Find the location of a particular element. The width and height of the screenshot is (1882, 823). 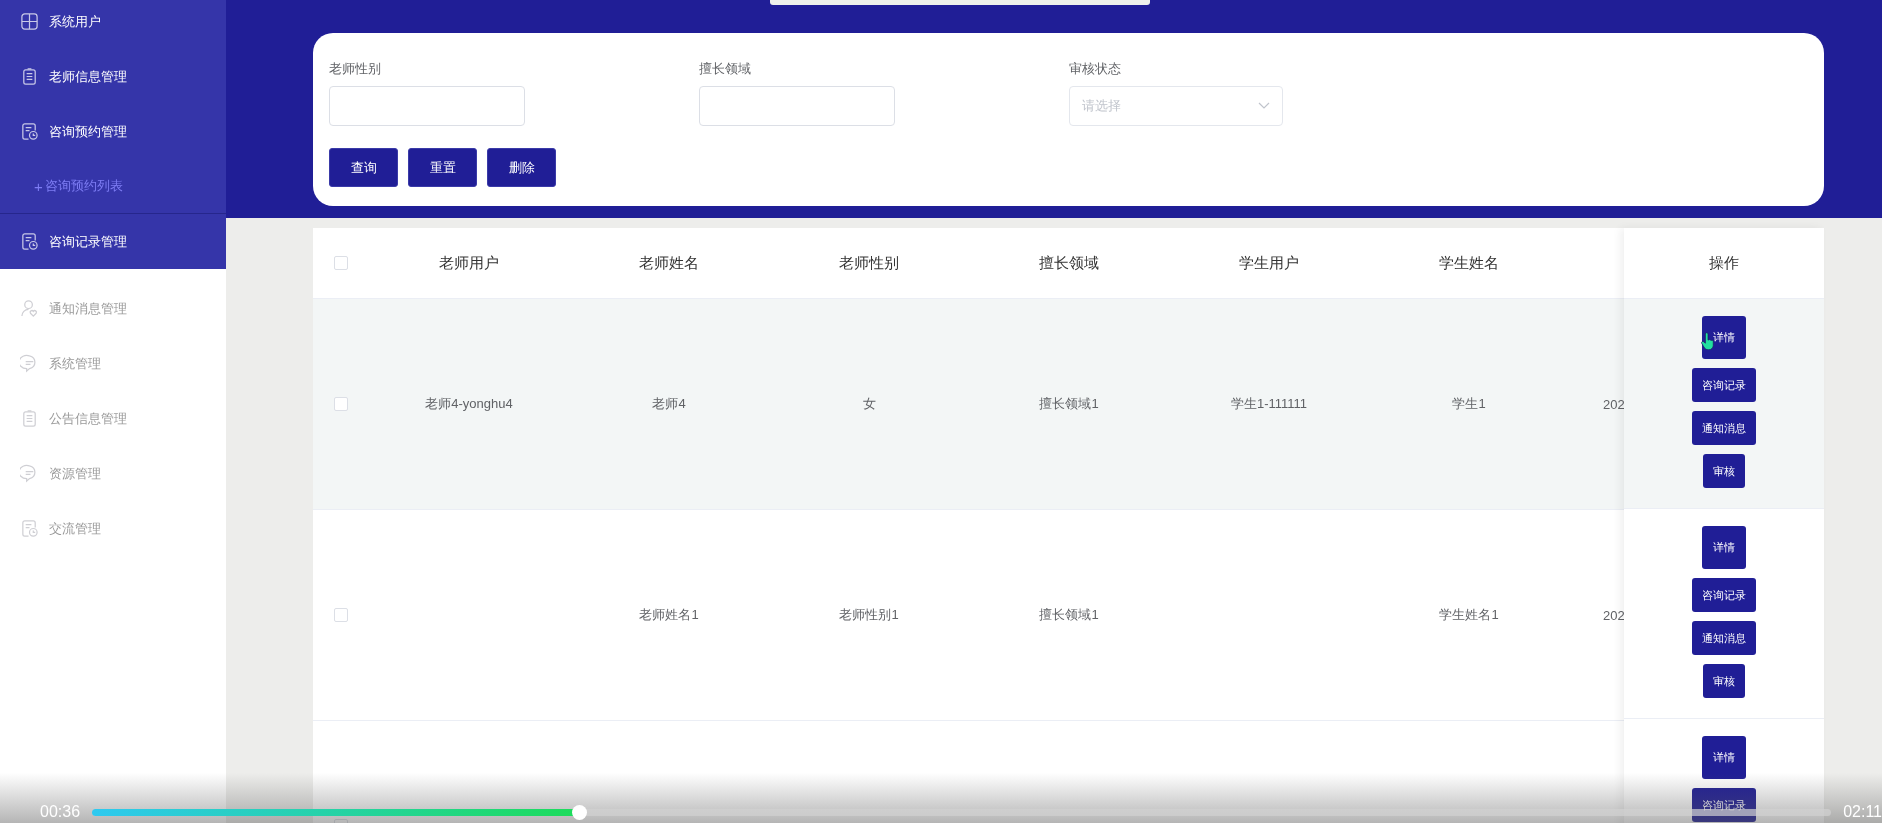

table-cell: 学生1-111111 is located at coordinates (1269, 404).